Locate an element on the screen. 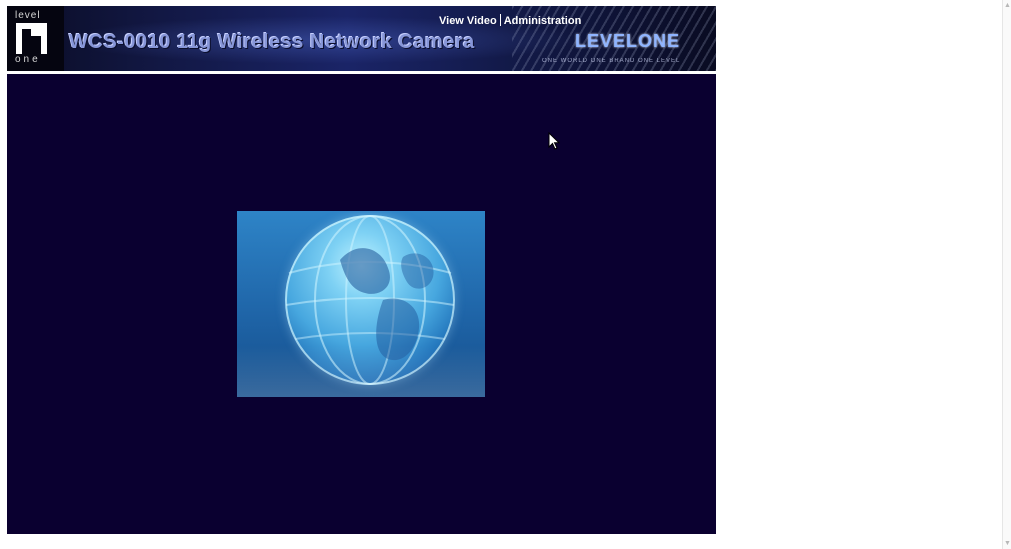 Image resolution: width=1011 pixels, height=549 pixels. globe-reflection is located at coordinates (361, 371).